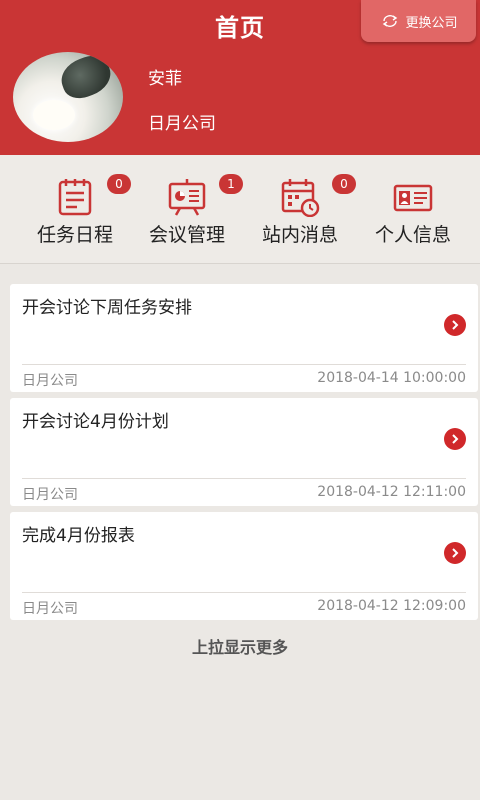  What do you see at coordinates (165, 79) in the screenshot?
I see `user-name: 安菲` at bounding box center [165, 79].